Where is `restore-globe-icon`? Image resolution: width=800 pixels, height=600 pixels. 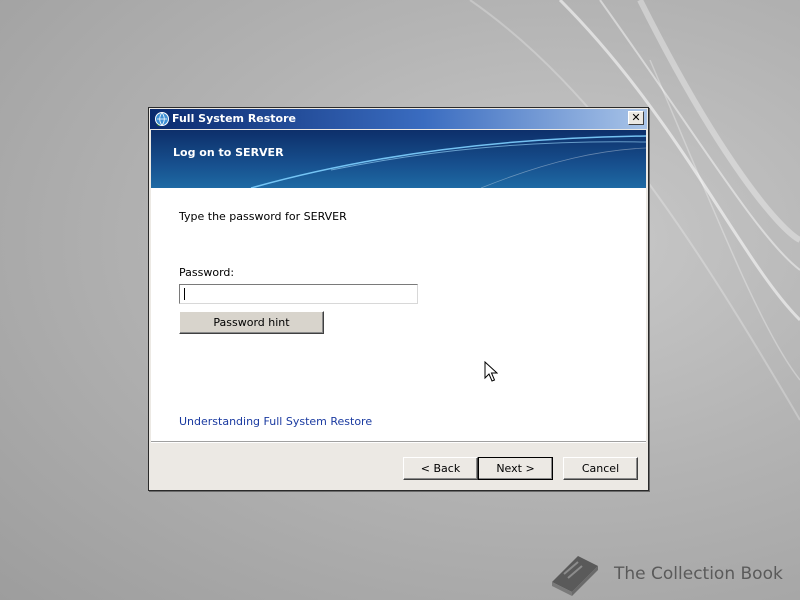
restore-globe-icon is located at coordinates (162, 119).